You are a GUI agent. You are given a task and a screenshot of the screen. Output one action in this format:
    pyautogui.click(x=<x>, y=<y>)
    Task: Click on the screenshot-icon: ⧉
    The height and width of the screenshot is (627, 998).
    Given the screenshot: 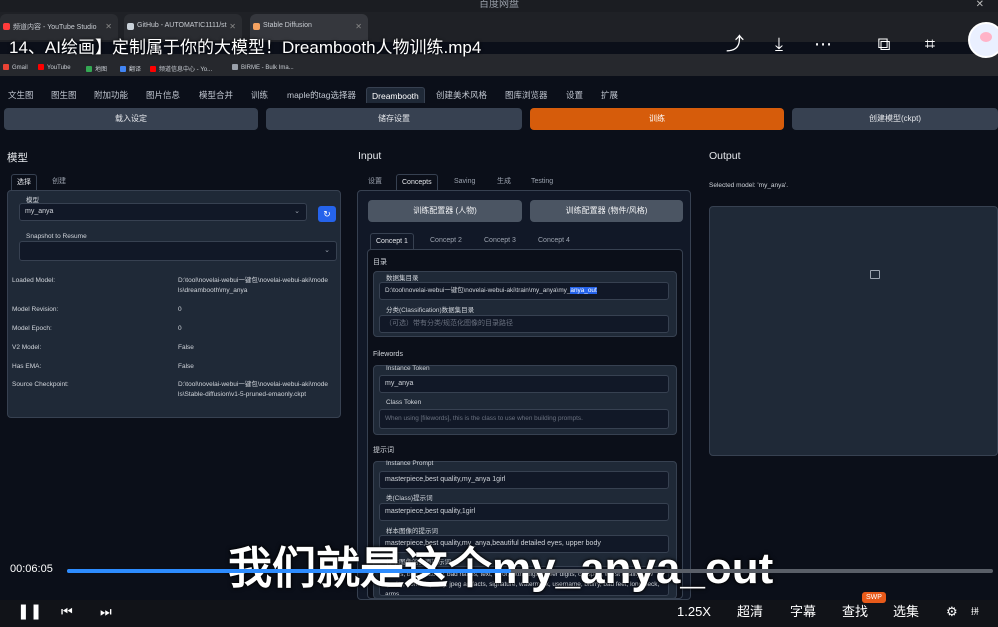 What is the action you would take?
    pyautogui.click(x=884, y=44)
    